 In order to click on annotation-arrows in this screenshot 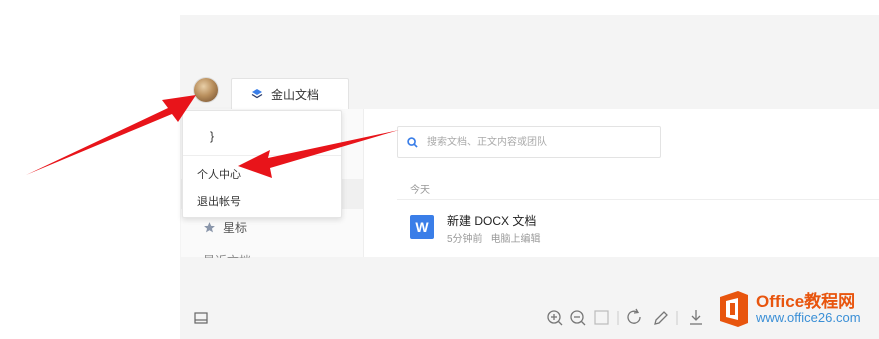, I will do `click(212, 136)`.